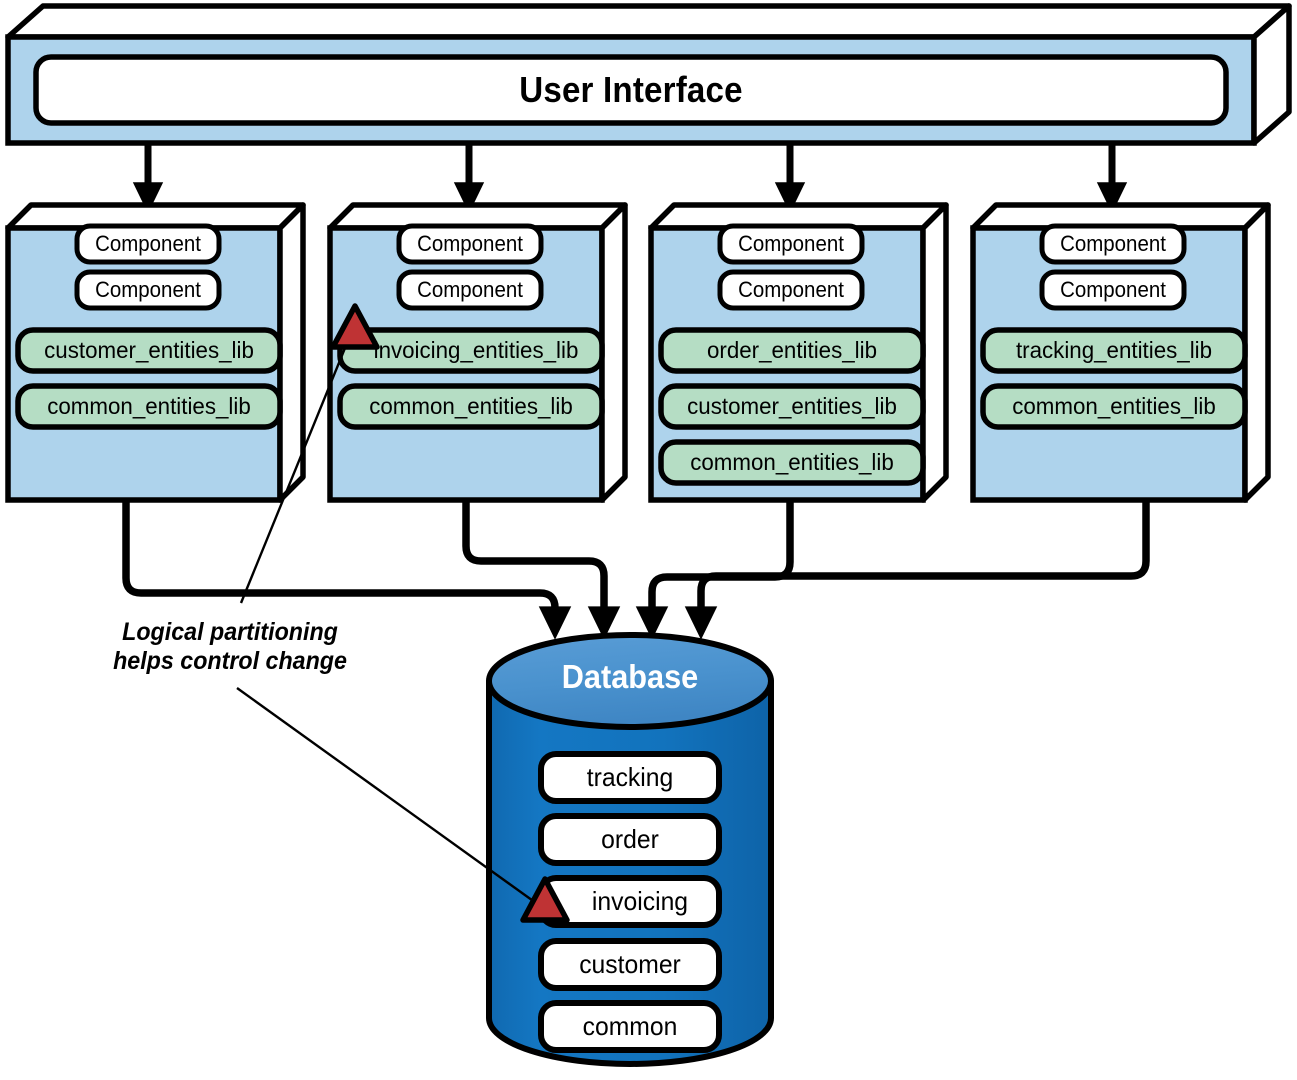 The image size is (1297, 1080). Describe the element at coordinates (714, 570) in the screenshot. I see `connector-service-3-to-db` at that location.